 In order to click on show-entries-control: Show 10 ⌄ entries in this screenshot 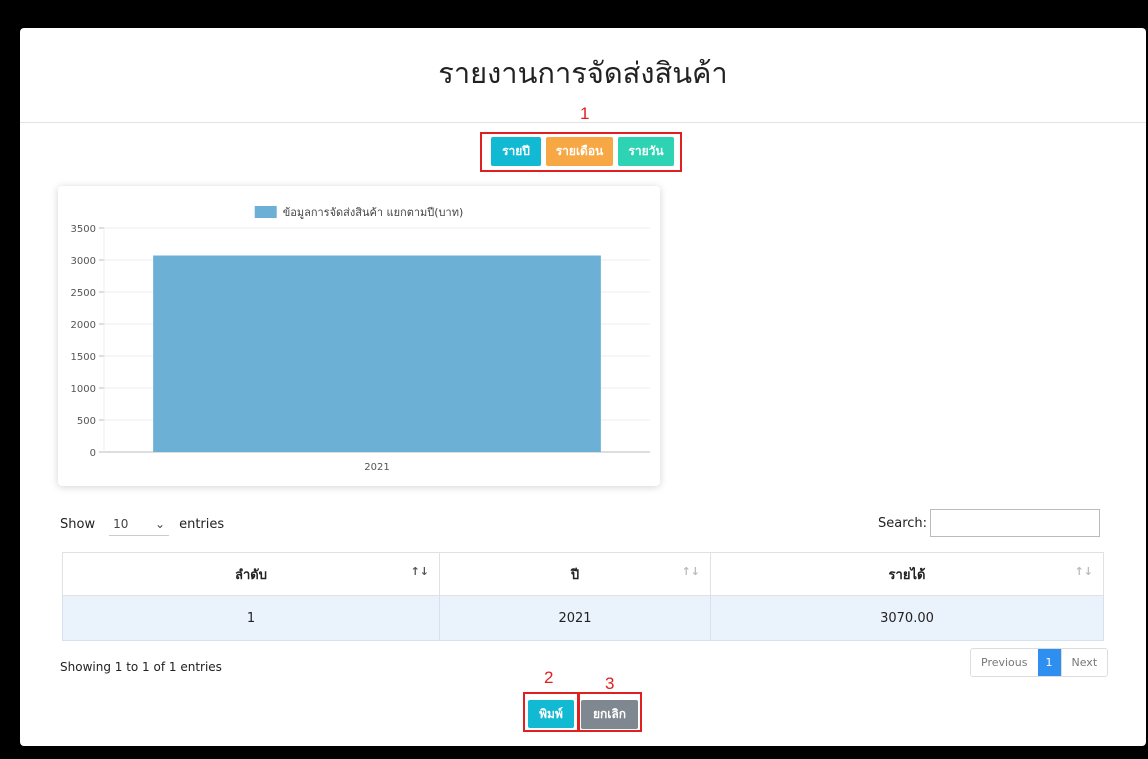, I will do `click(142, 524)`.